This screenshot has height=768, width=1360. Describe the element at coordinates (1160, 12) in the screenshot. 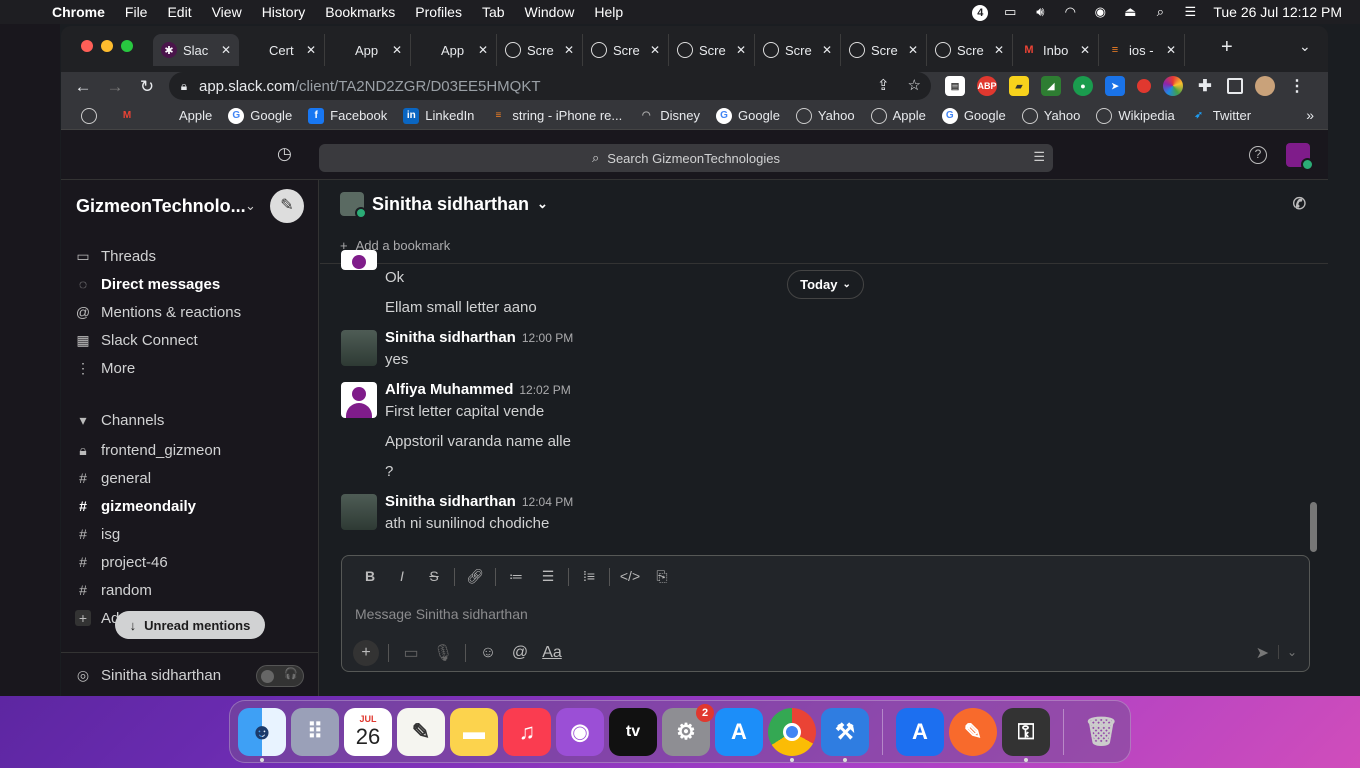

I see `spotlight-icon: ⌕` at that location.